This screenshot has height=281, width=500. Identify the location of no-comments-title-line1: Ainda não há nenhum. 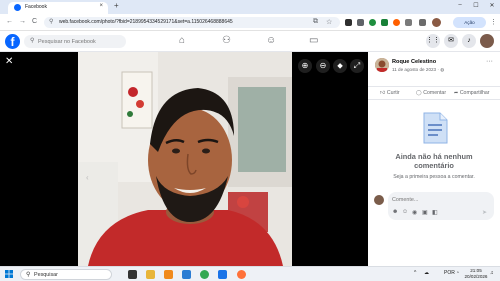
(434, 156).